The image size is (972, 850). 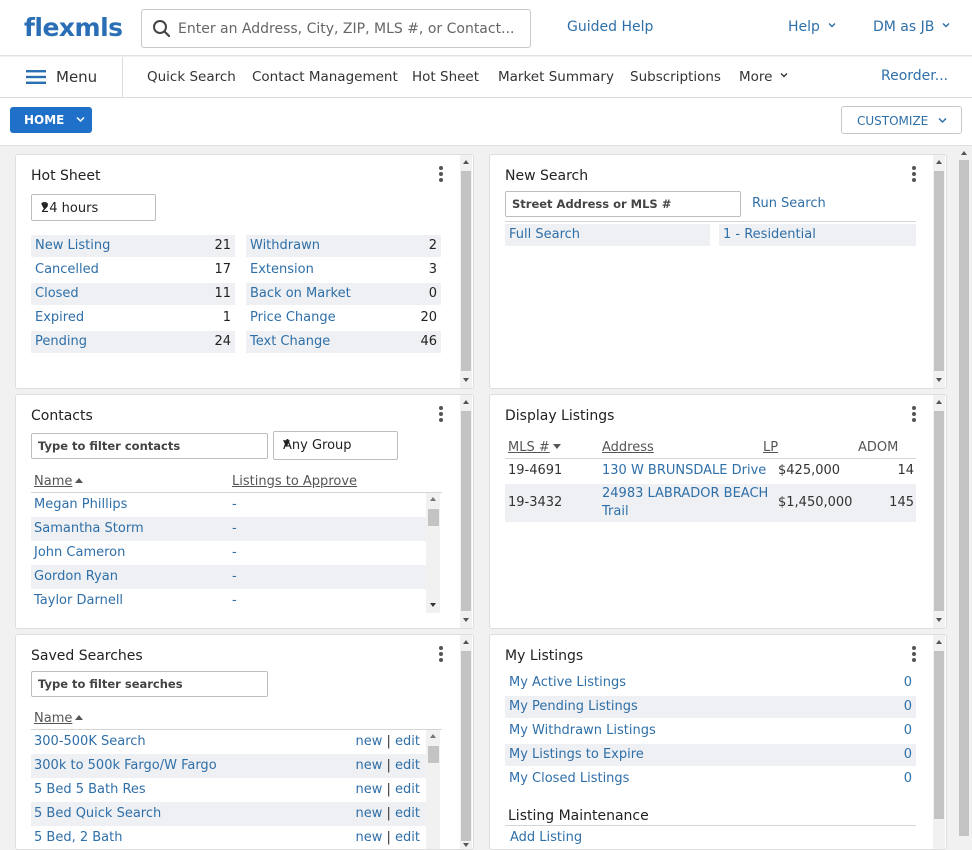 I want to click on hot-sheet-row: Expired 1, so click(x=133, y=318).